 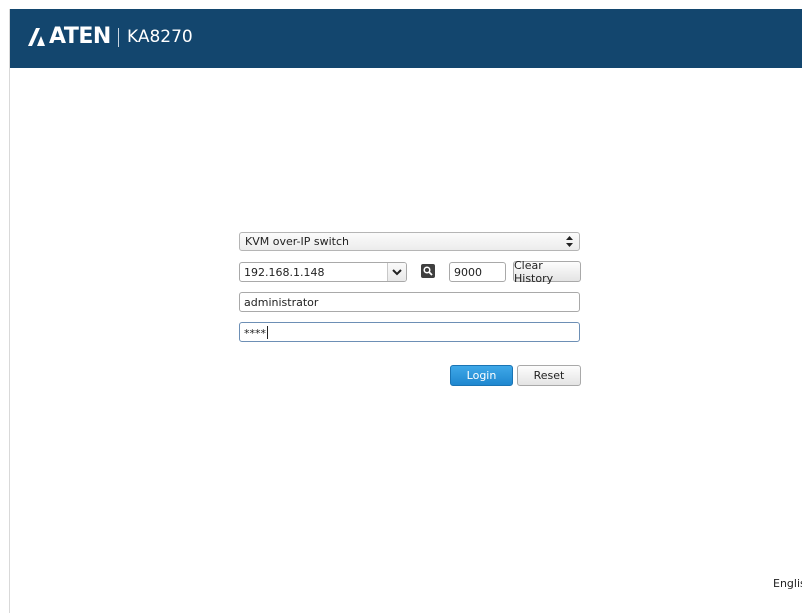 I want to click on username-input: administrator, so click(x=409, y=302).